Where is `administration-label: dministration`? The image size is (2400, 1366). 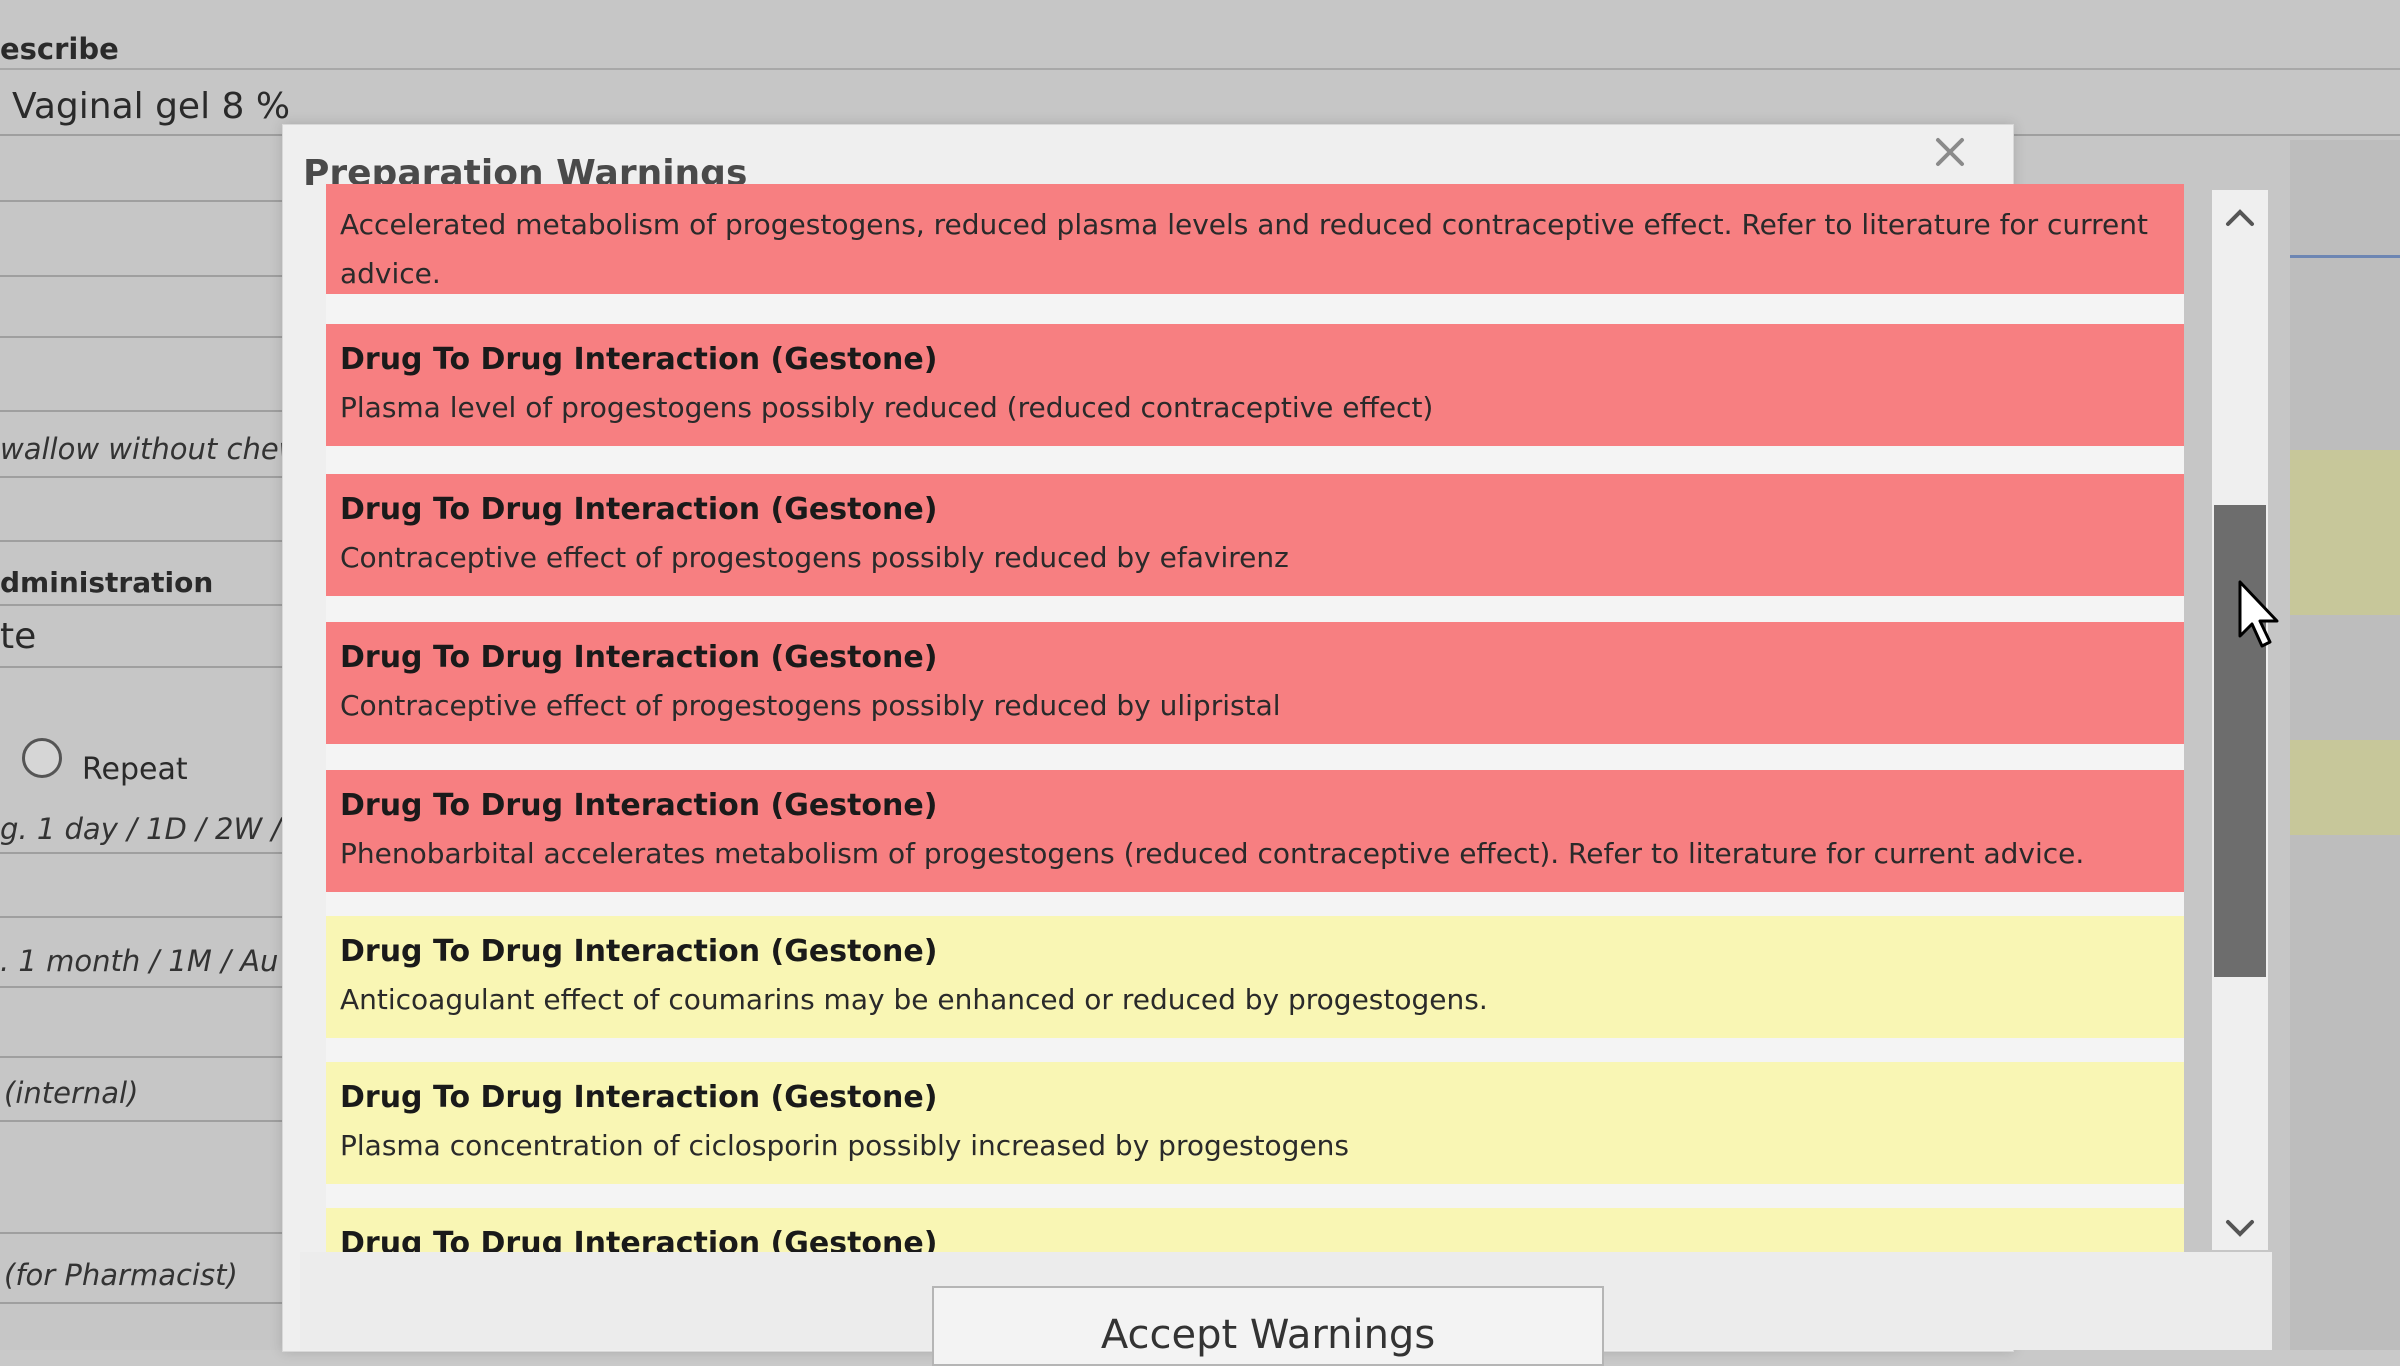 administration-label: dministration is located at coordinates (107, 582).